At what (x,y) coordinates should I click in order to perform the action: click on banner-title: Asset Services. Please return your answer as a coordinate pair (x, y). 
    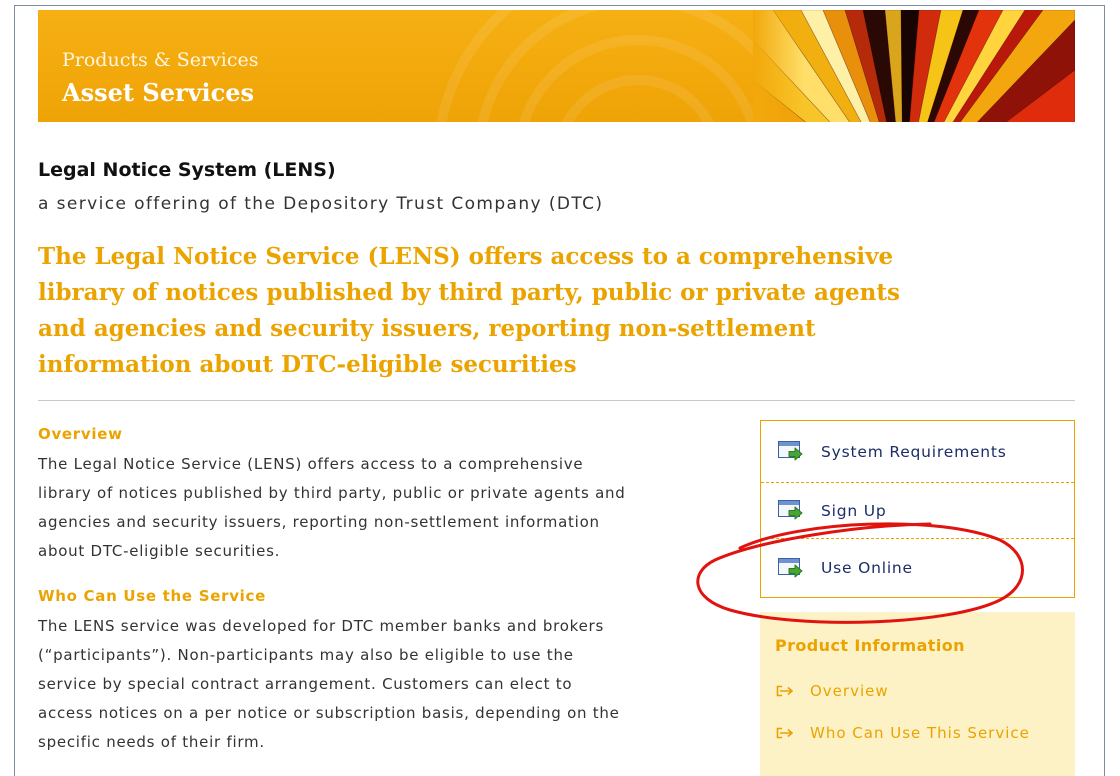
    Looking at the image, I should click on (158, 92).